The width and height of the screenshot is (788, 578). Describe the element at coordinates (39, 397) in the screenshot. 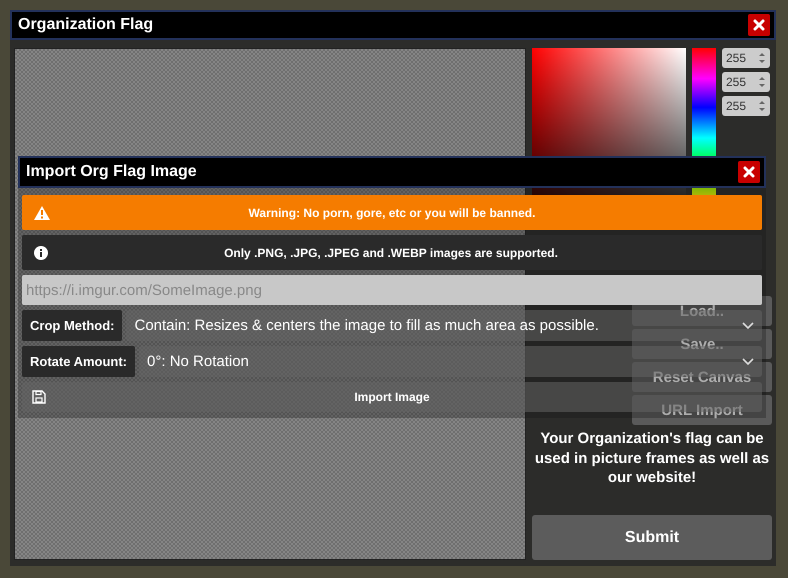

I see `save-icon` at that location.